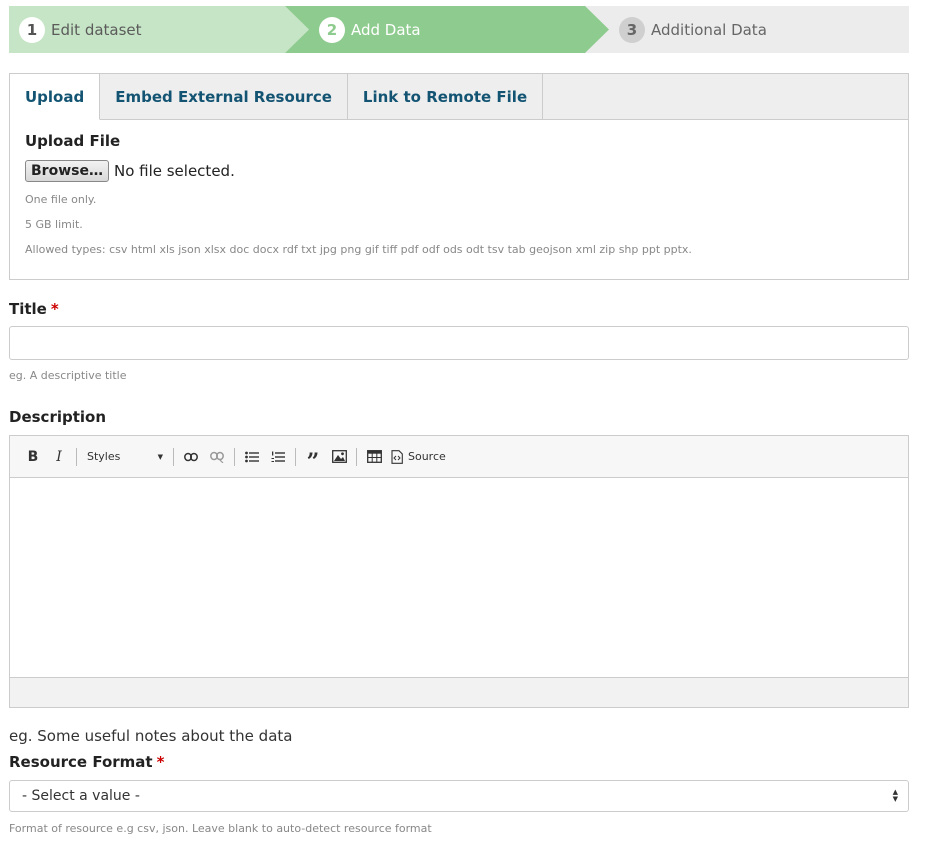 The width and height of the screenshot is (938, 852). Describe the element at coordinates (446, 97) in the screenshot. I see `tab-link-remote-file: Link to Remote File` at that location.